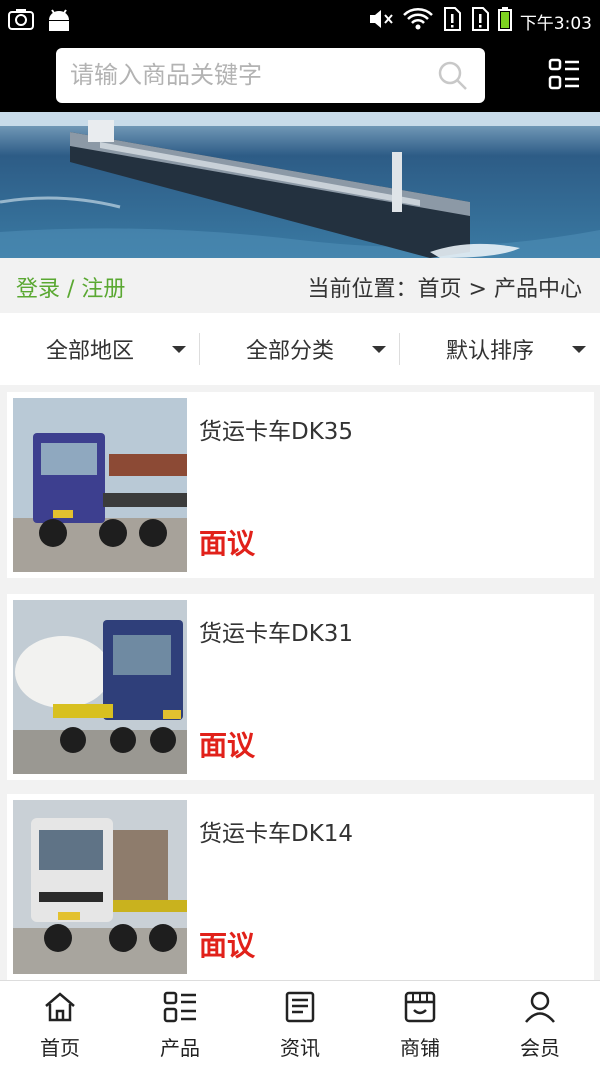 Image resolution: width=600 pixels, height=1067 pixels. What do you see at coordinates (362, 289) in the screenshot?
I see `breadcrumb-prefix: 当前位置：` at bounding box center [362, 289].